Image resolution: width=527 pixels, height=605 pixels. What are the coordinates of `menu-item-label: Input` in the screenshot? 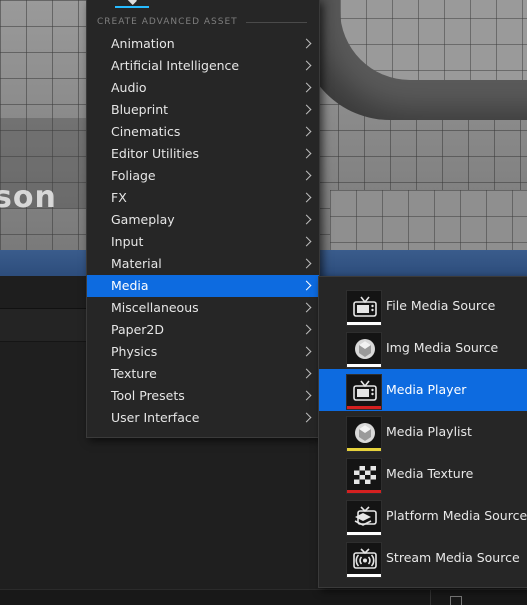 It's located at (127, 241).